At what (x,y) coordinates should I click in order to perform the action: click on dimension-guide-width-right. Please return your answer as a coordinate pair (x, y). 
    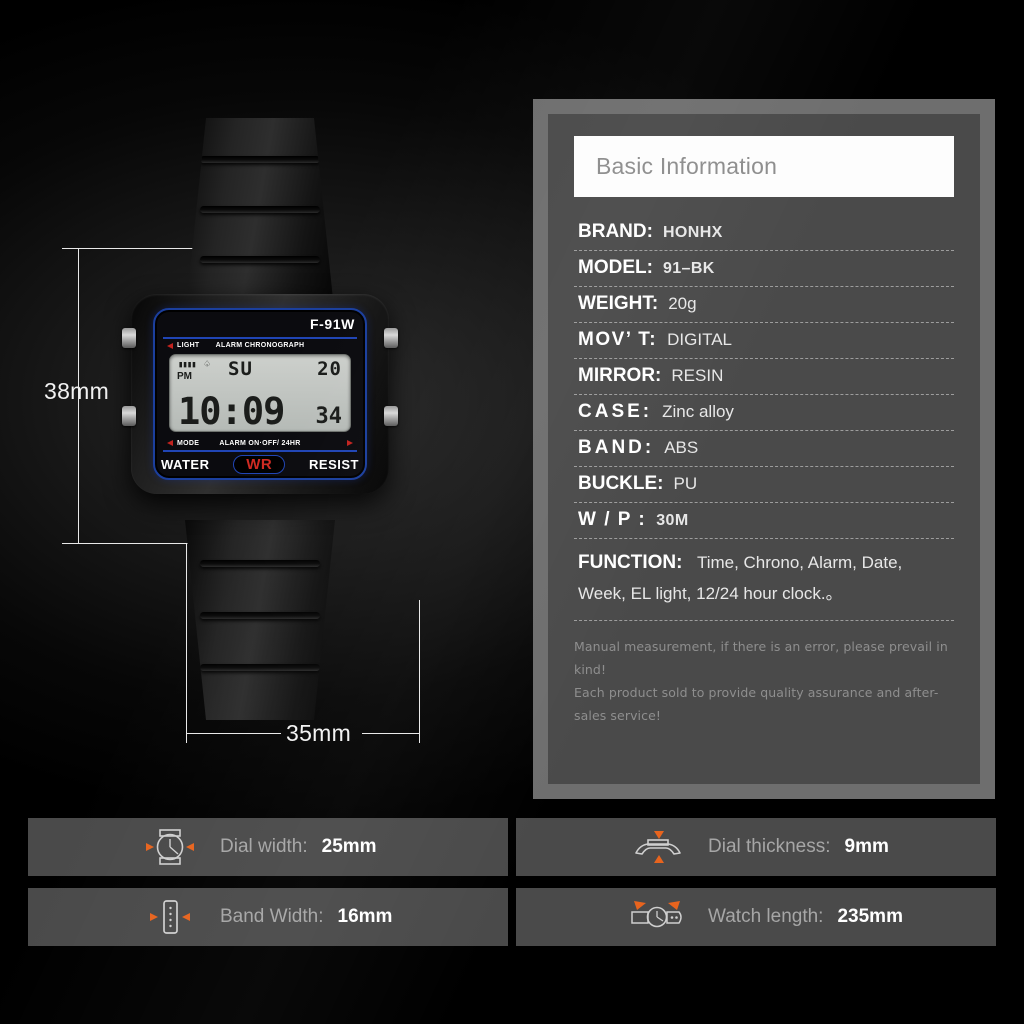
    Looking at the image, I should click on (391, 733).